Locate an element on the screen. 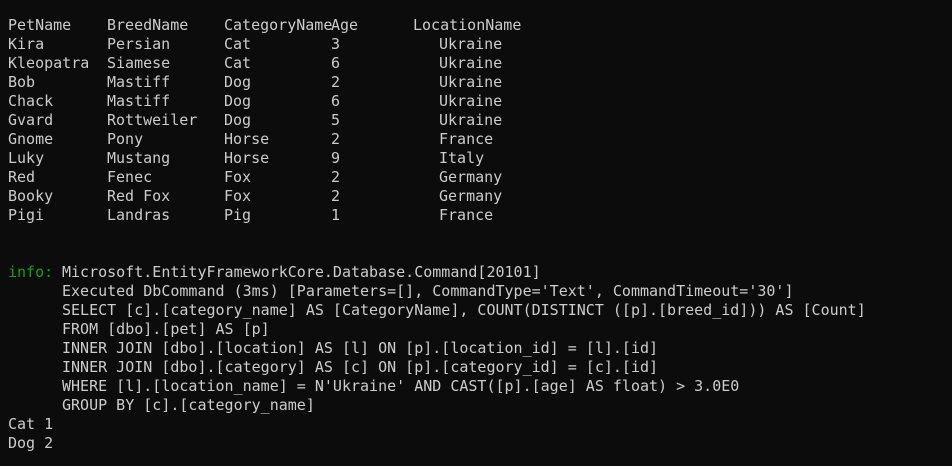  table-row: Luky Mustang Horse 9 Italy is located at coordinates (246, 158).